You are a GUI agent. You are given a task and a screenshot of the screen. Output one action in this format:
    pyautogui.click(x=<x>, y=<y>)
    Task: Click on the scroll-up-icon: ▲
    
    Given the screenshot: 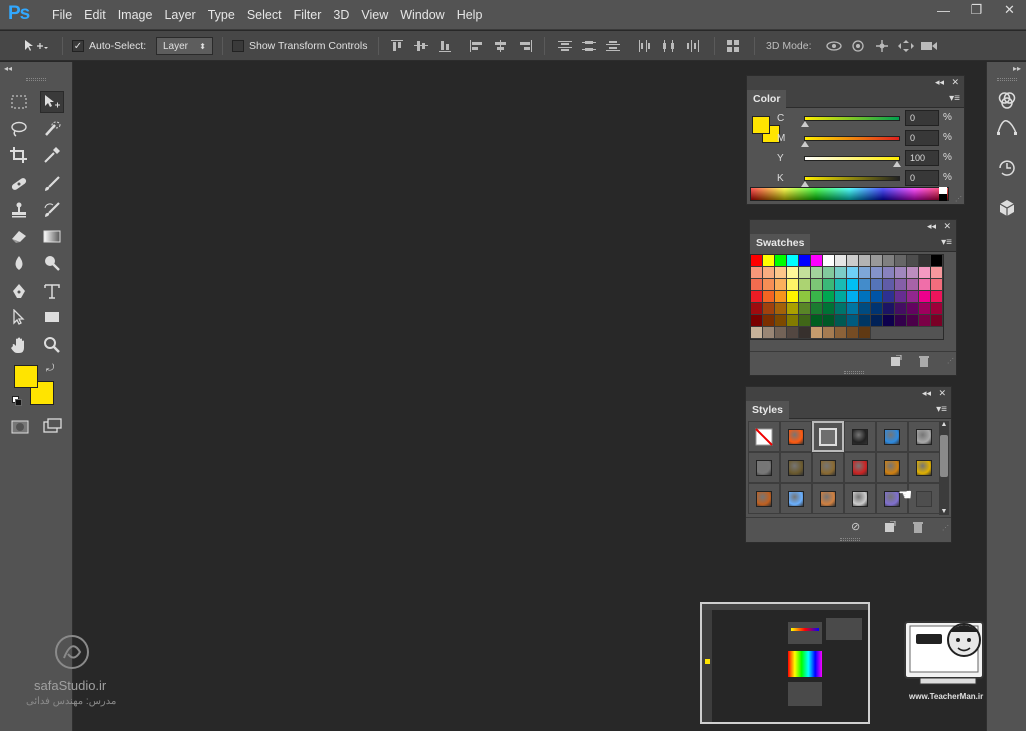 What is the action you would take?
    pyautogui.click(x=944, y=424)
    